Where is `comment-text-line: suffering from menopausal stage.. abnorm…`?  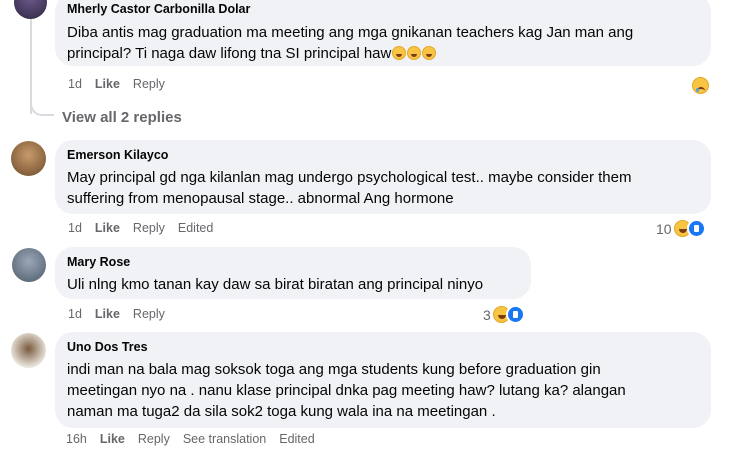 comment-text-line: suffering from menopausal stage.. abnorm… is located at coordinates (260, 198).